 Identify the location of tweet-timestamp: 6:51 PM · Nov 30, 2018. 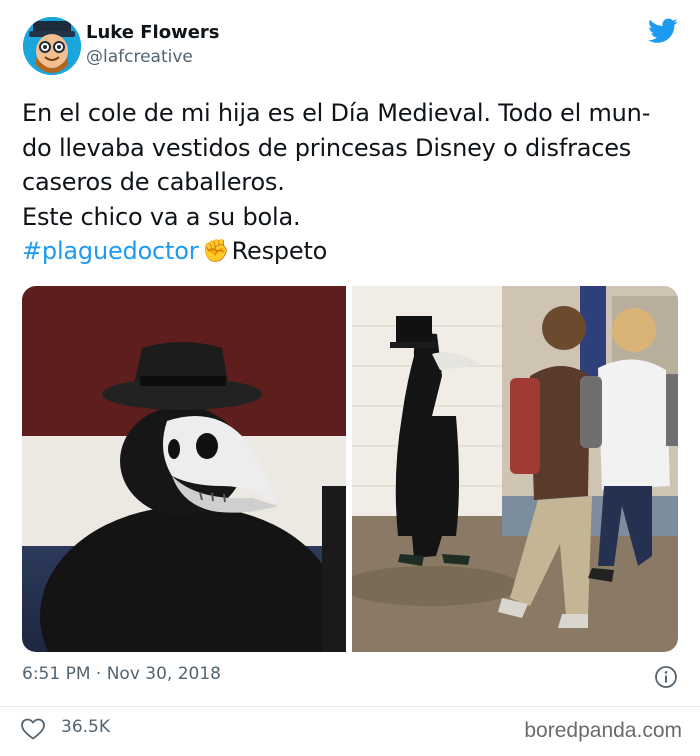
(121, 674).